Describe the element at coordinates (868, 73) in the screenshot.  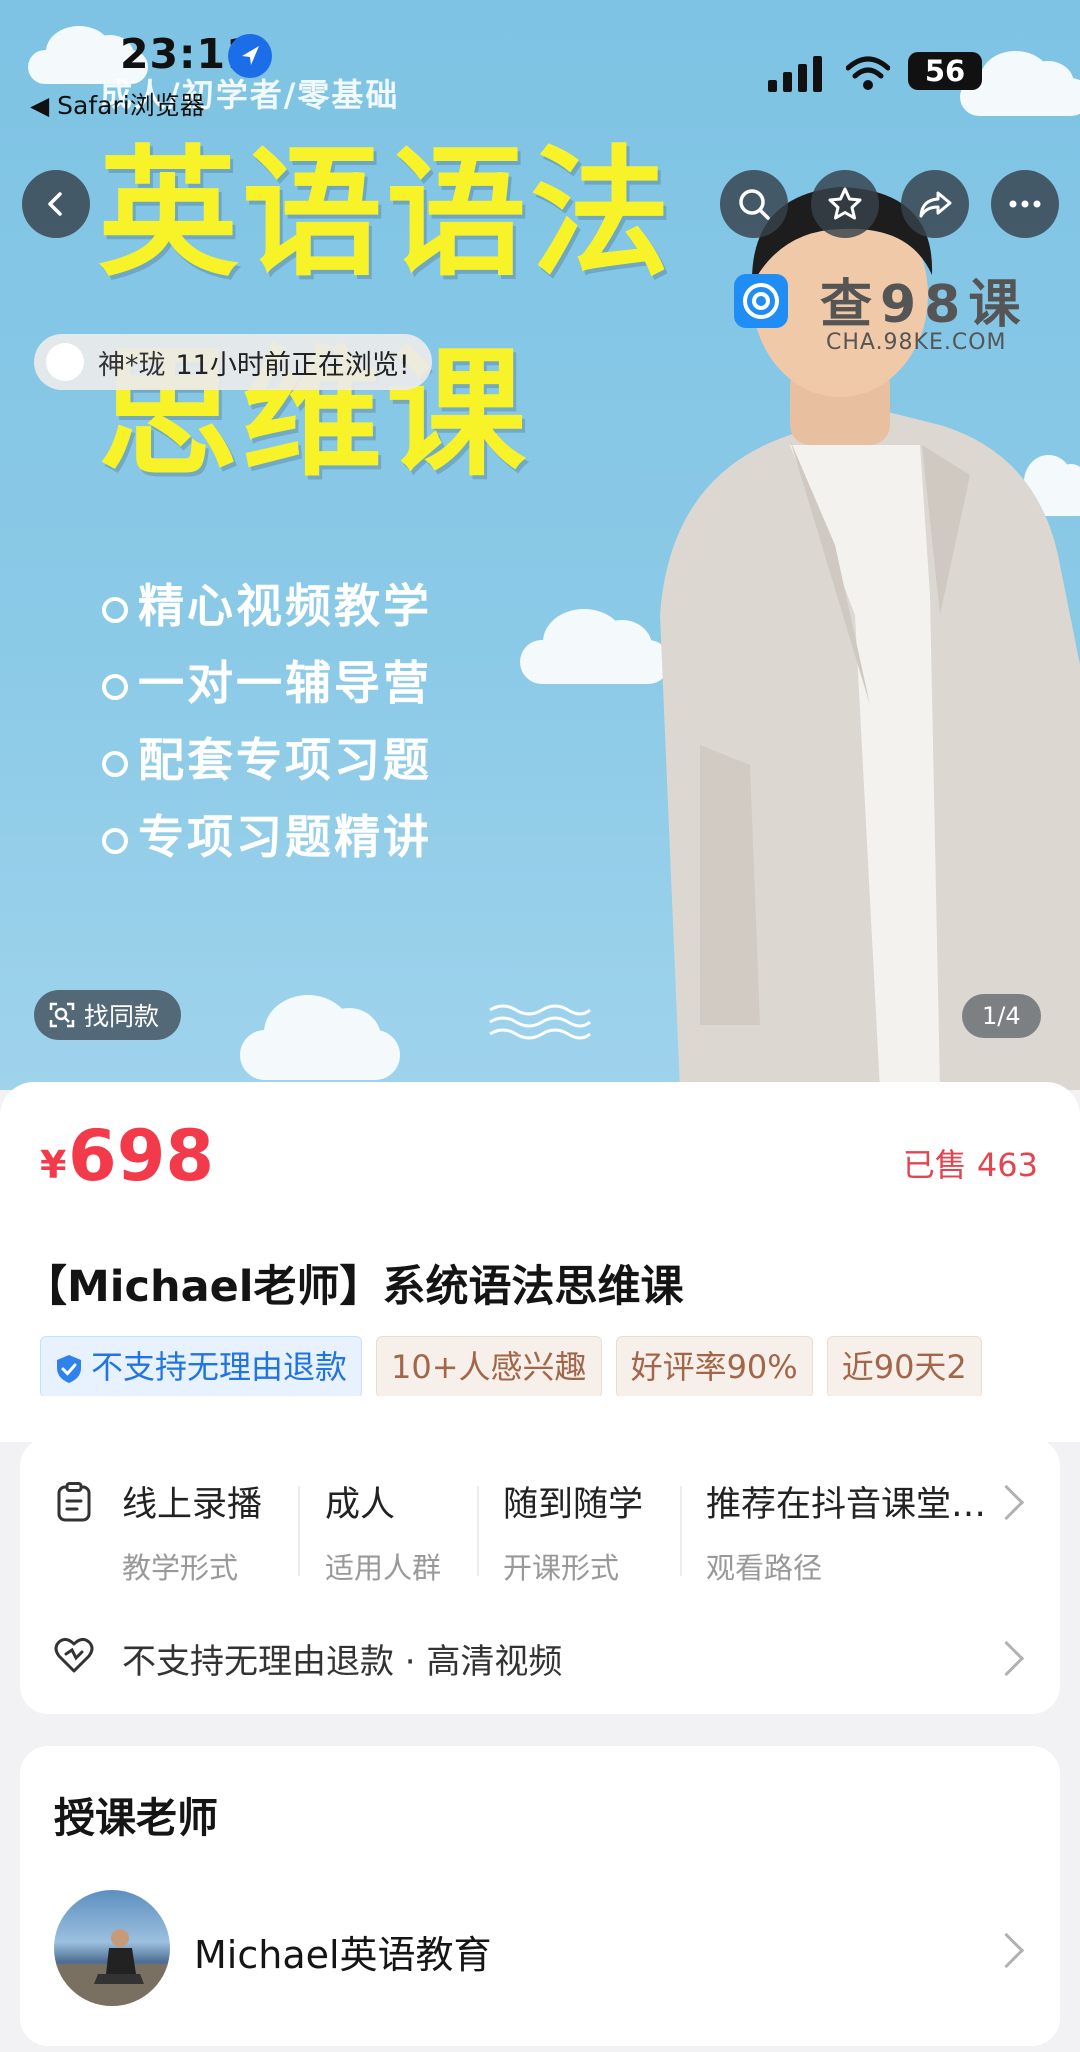
I see `wifi-icon` at that location.